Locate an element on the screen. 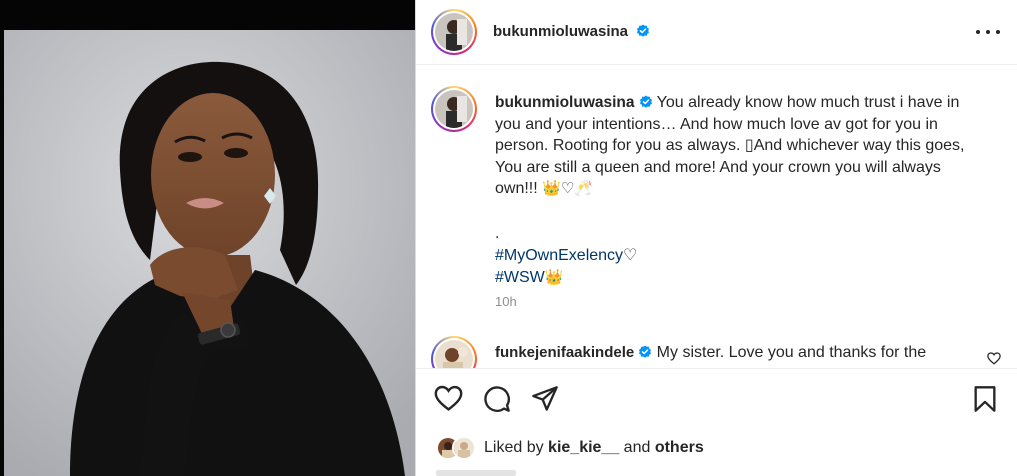 Image resolution: width=1017 pixels, height=476 pixels. caption-author-avatar is located at coordinates (454, 109).